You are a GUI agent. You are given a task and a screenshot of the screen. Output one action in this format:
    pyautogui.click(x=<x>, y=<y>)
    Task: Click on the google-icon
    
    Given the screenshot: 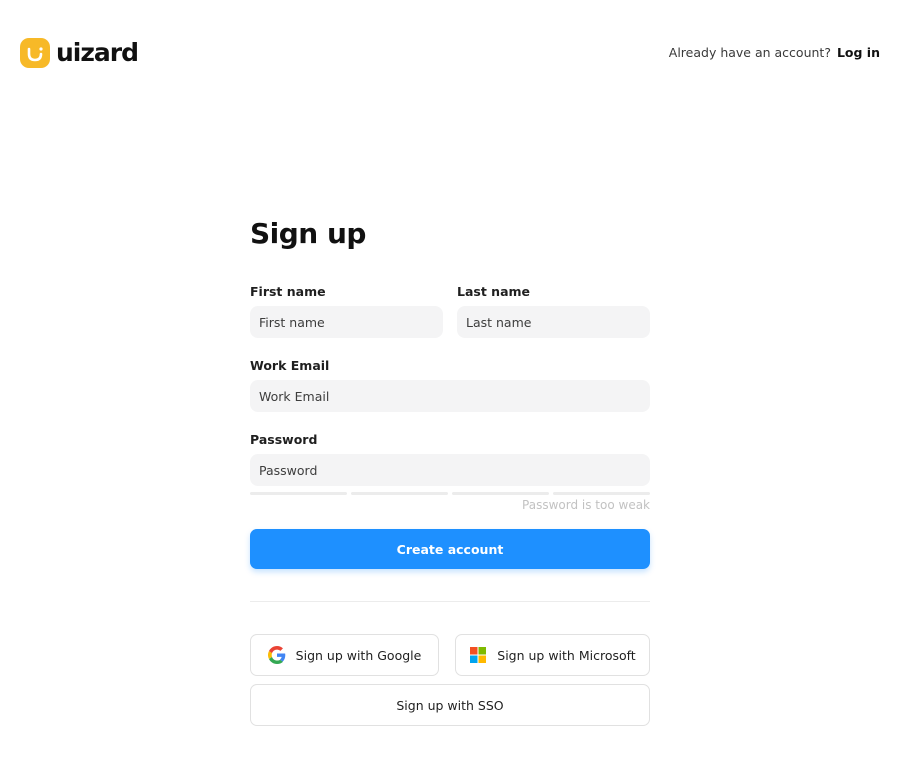 What is the action you would take?
    pyautogui.click(x=276, y=655)
    